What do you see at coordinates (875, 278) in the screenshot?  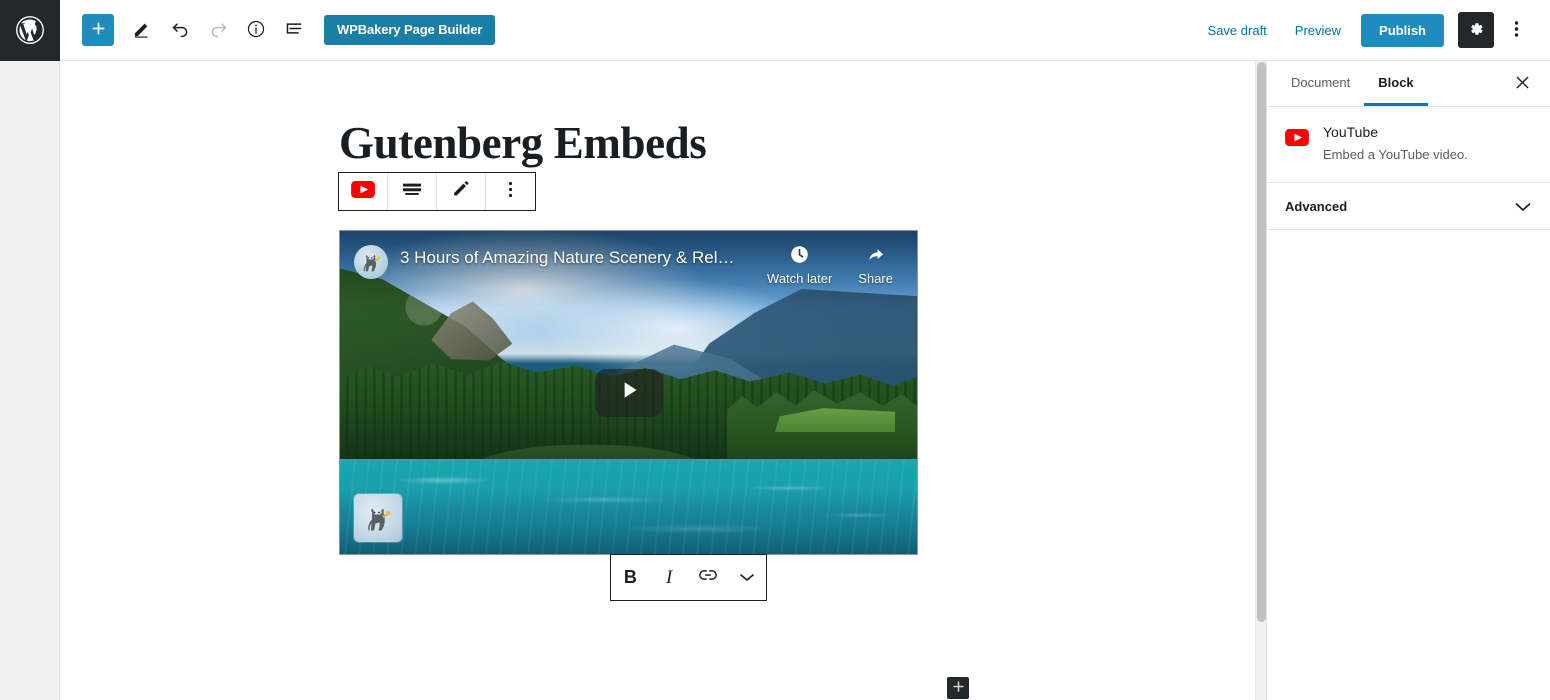 I see `share-label: Share` at bounding box center [875, 278].